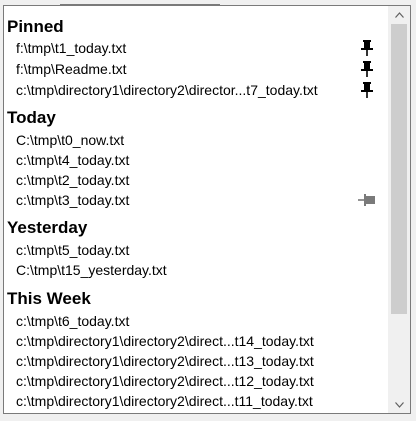 This screenshot has width=416, height=421. I want to click on chevron-up-icon, so click(399, 14).